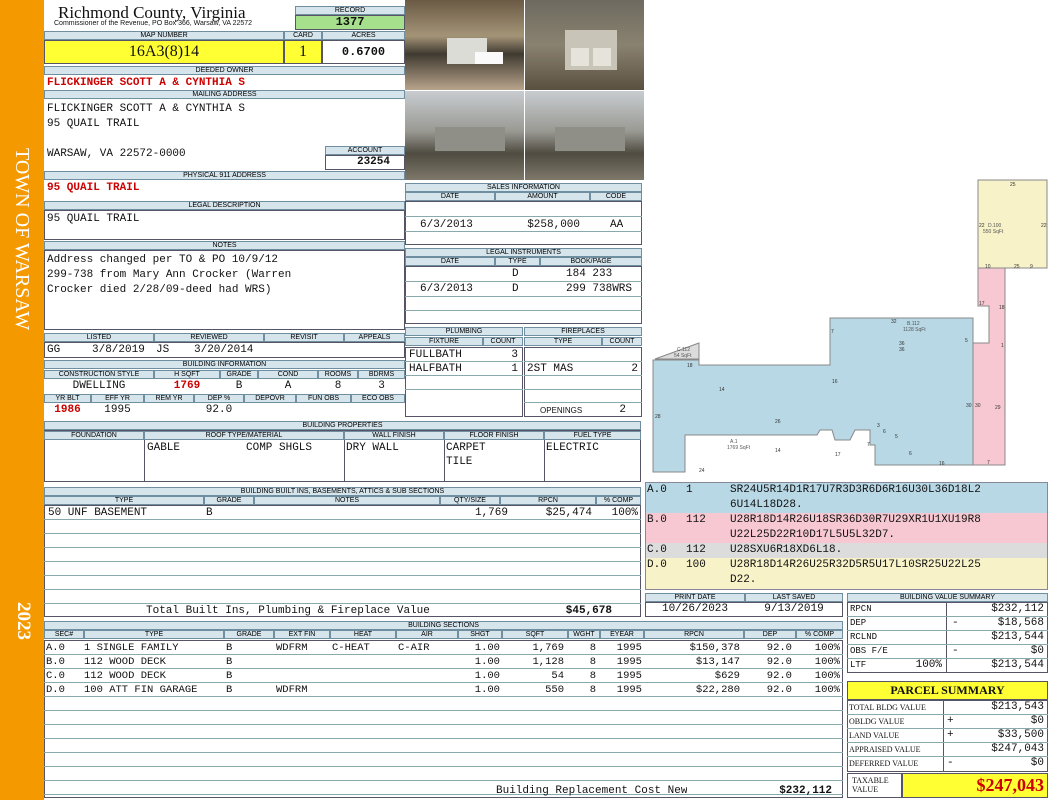 Image resolution: width=1050 pixels, height=800 pixels. Describe the element at coordinates (928, 665) in the screenshot. I see `bvs-percent: 100%` at that location.